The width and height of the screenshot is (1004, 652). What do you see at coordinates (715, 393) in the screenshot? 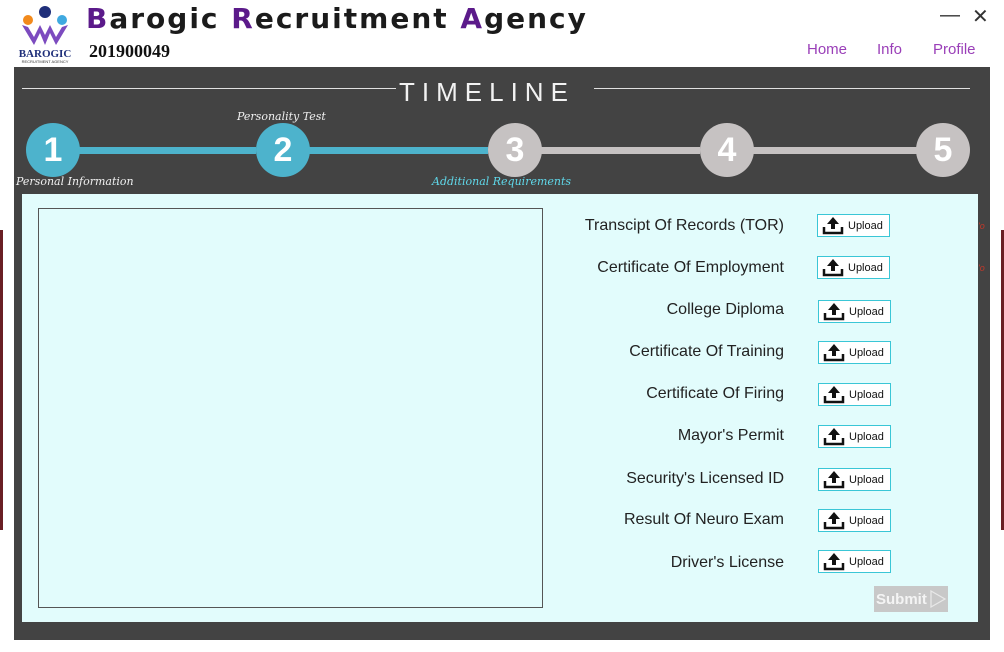
I see `requirement-label: Certificate Of Firing` at bounding box center [715, 393].